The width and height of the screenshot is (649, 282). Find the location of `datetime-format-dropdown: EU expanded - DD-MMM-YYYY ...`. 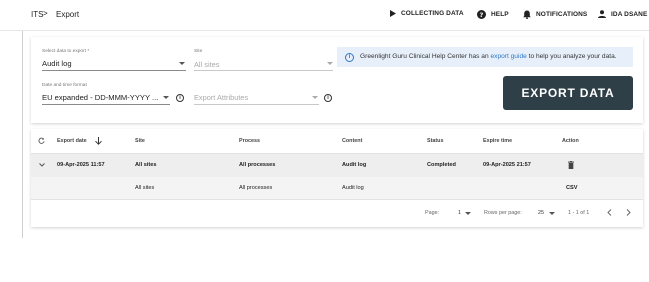

datetime-format-dropdown: EU expanded - DD-MMM-YYYY ... is located at coordinates (106, 98).